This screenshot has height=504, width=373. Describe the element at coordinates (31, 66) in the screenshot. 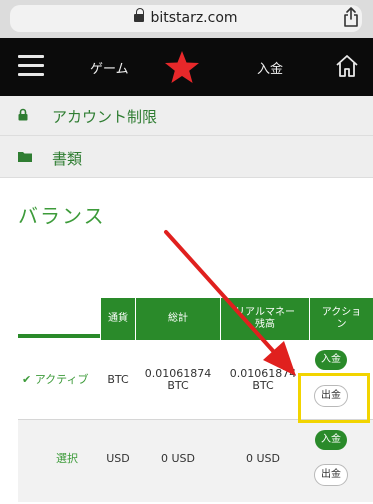

I see `hamburger-menu-icon` at that location.